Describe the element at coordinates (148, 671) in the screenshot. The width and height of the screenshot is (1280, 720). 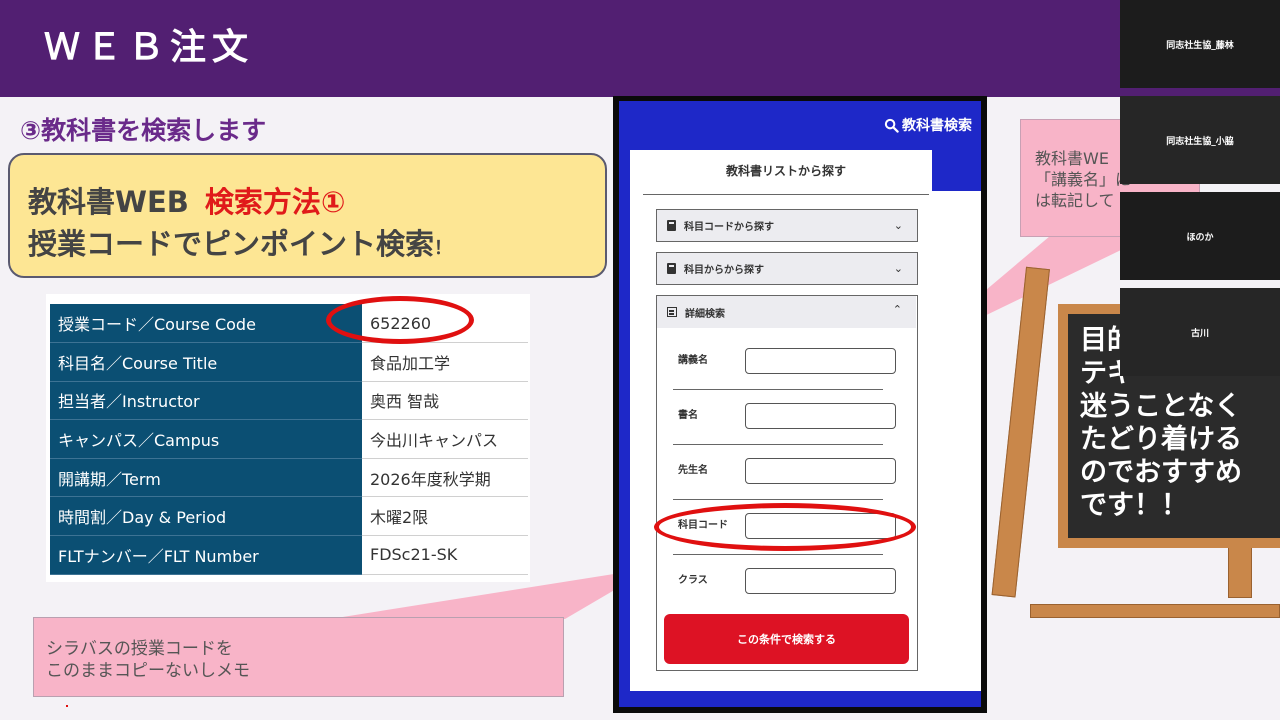
I see `callout-left-line2: このままコピーないしメモ` at that location.